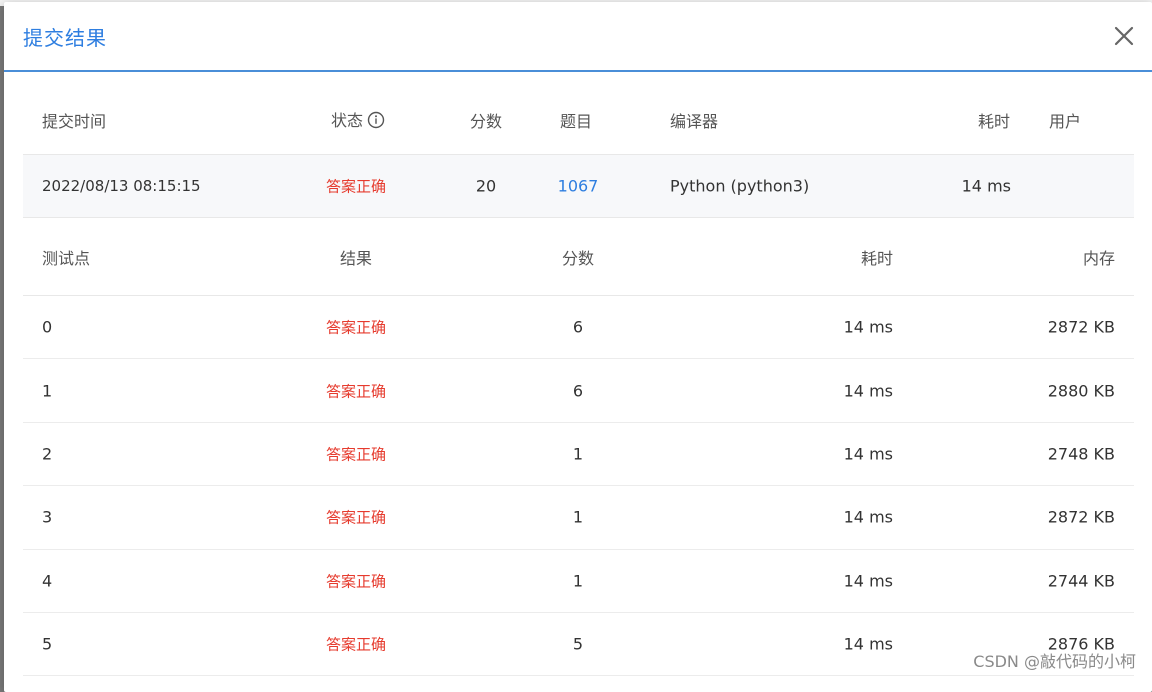  Describe the element at coordinates (877, 257) in the screenshot. I see `col-header-case-duration: 耗时` at that location.